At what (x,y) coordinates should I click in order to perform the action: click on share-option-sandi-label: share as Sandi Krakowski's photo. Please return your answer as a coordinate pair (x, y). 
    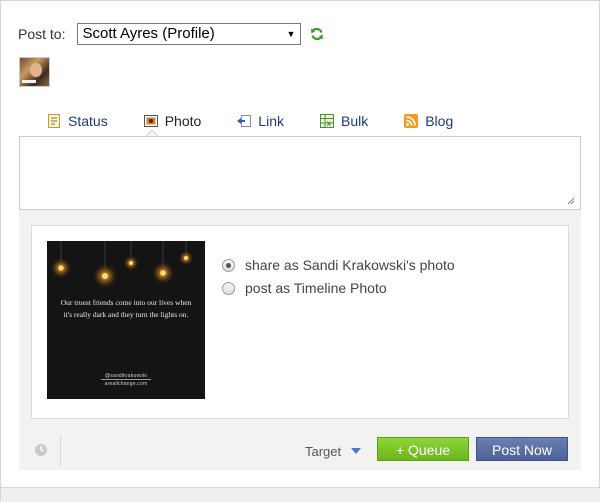
    Looking at the image, I should click on (350, 265).